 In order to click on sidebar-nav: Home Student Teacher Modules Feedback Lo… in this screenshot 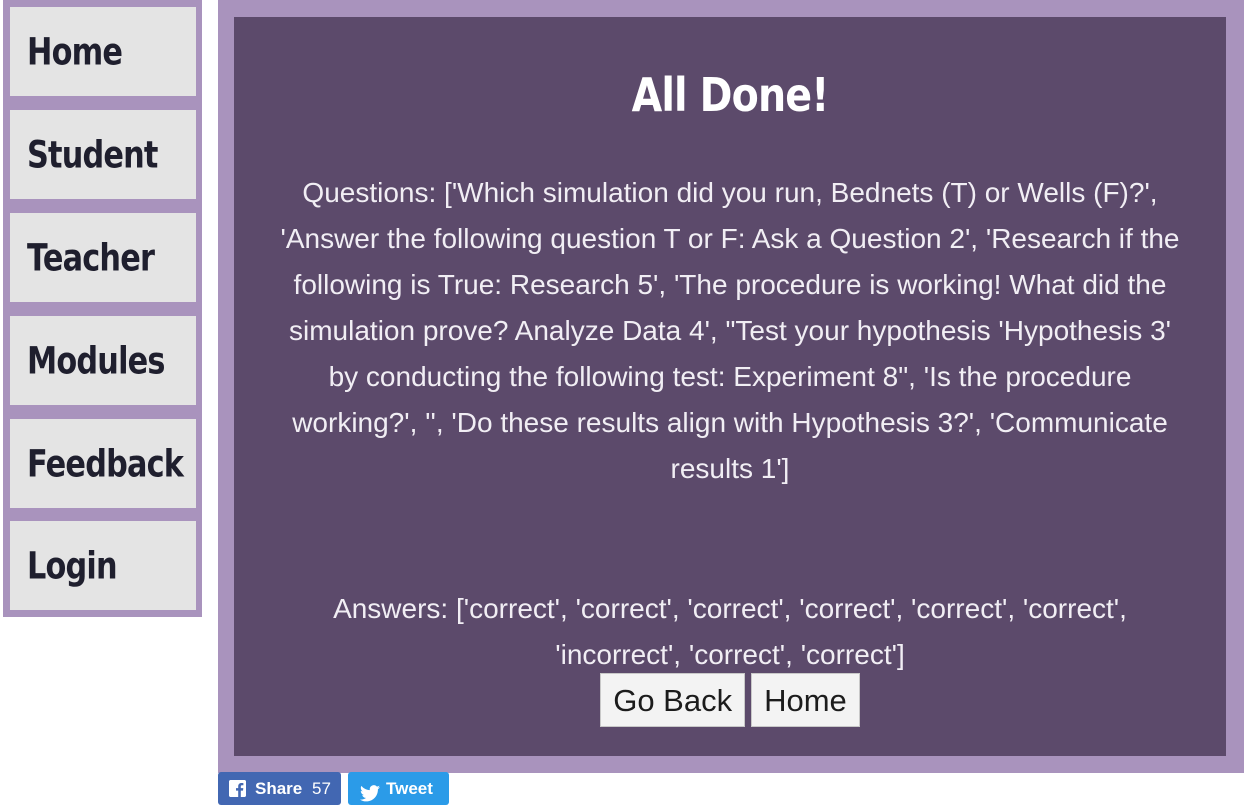, I will do `click(102, 308)`.